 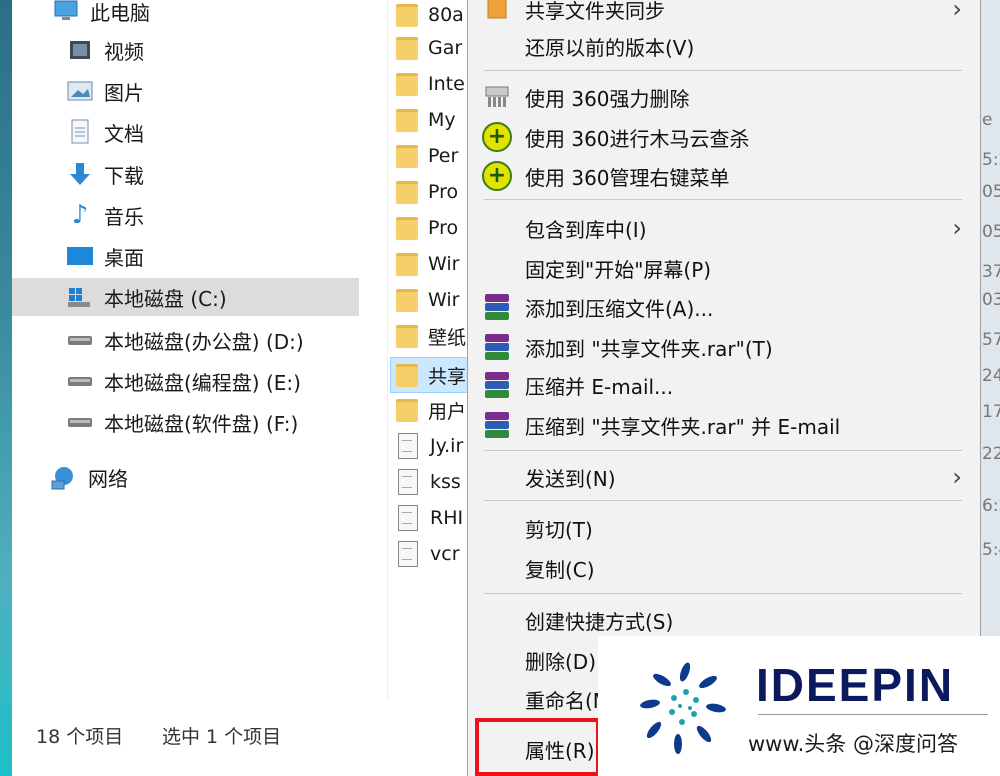 What do you see at coordinates (443, 156) in the screenshot?
I see `file-name: Per` at bounding box center [443, 156].